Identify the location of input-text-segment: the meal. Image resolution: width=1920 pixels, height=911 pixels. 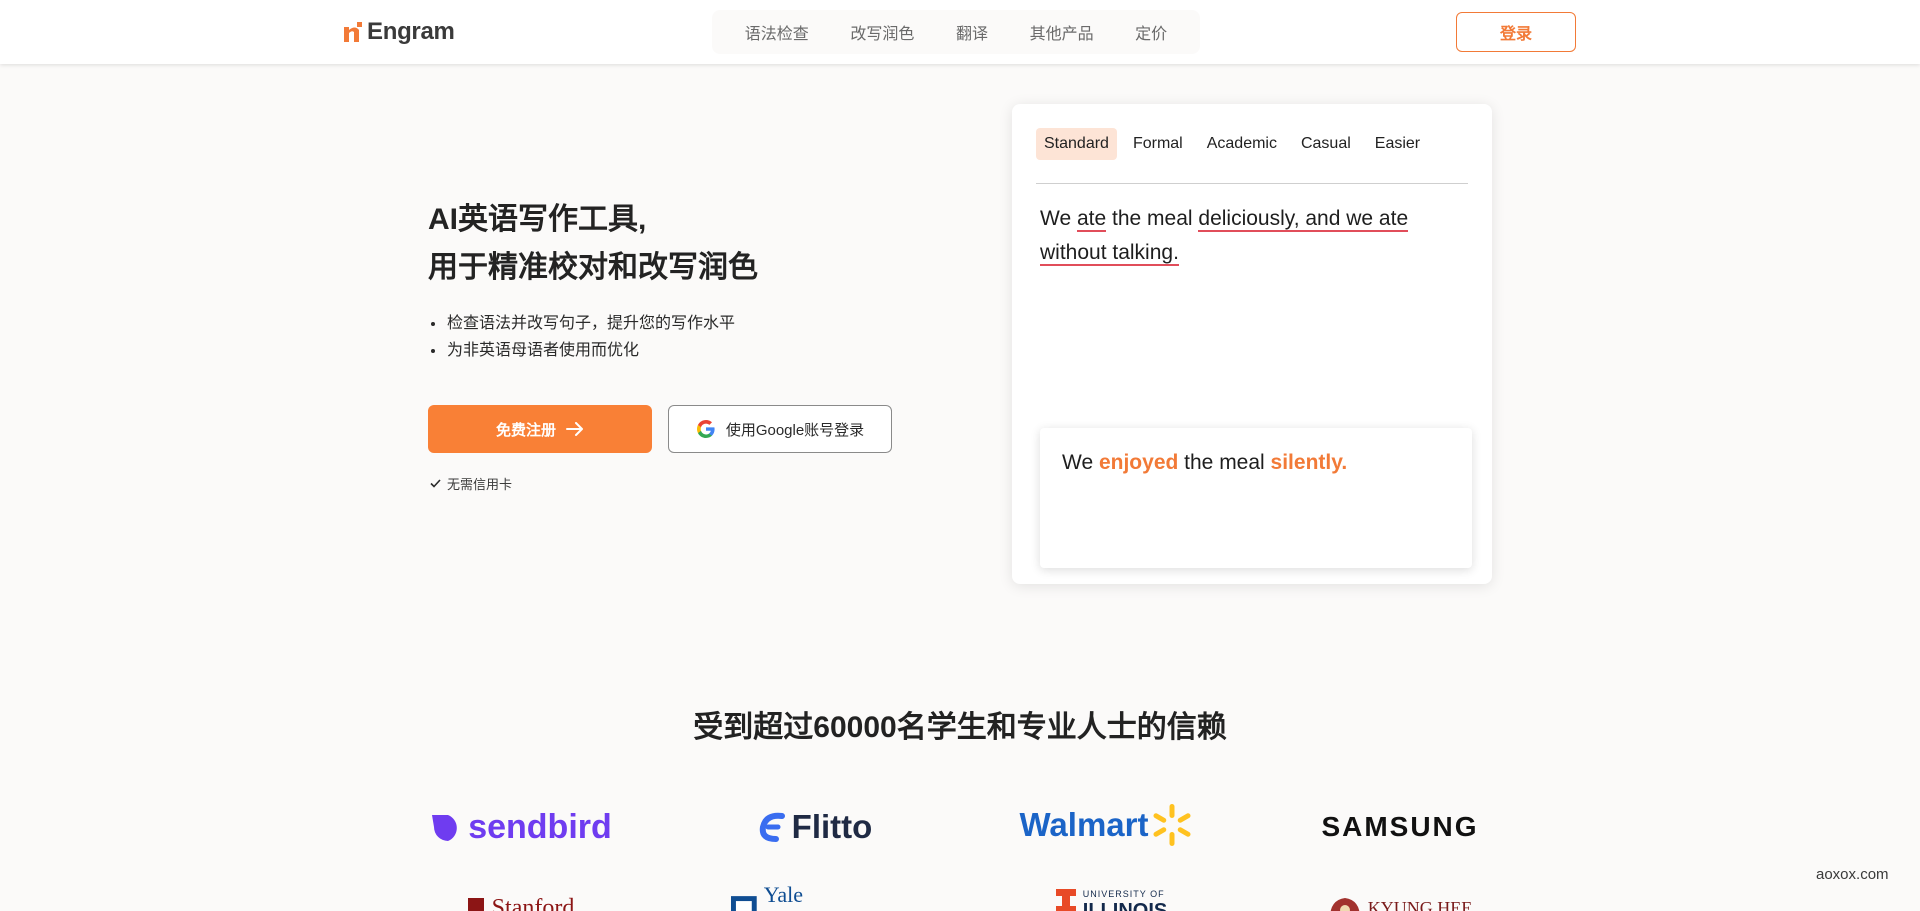
(1152, 218).